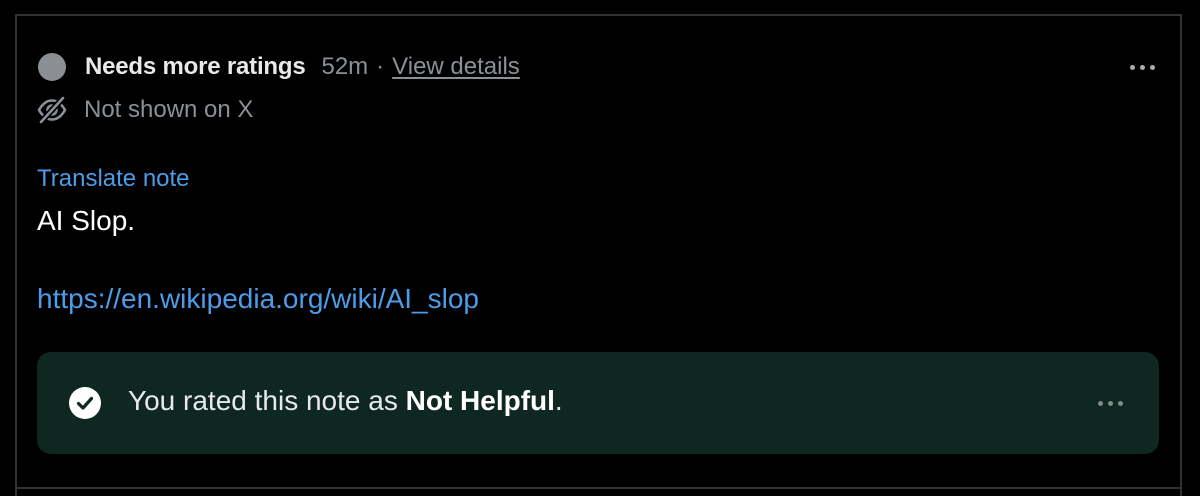 This screenshot has width=1200, height=496. What do you see at coordinates (345, 66) in the screenshot?
I see `status-timestamp: 52m` at bounding box center [345, 66].